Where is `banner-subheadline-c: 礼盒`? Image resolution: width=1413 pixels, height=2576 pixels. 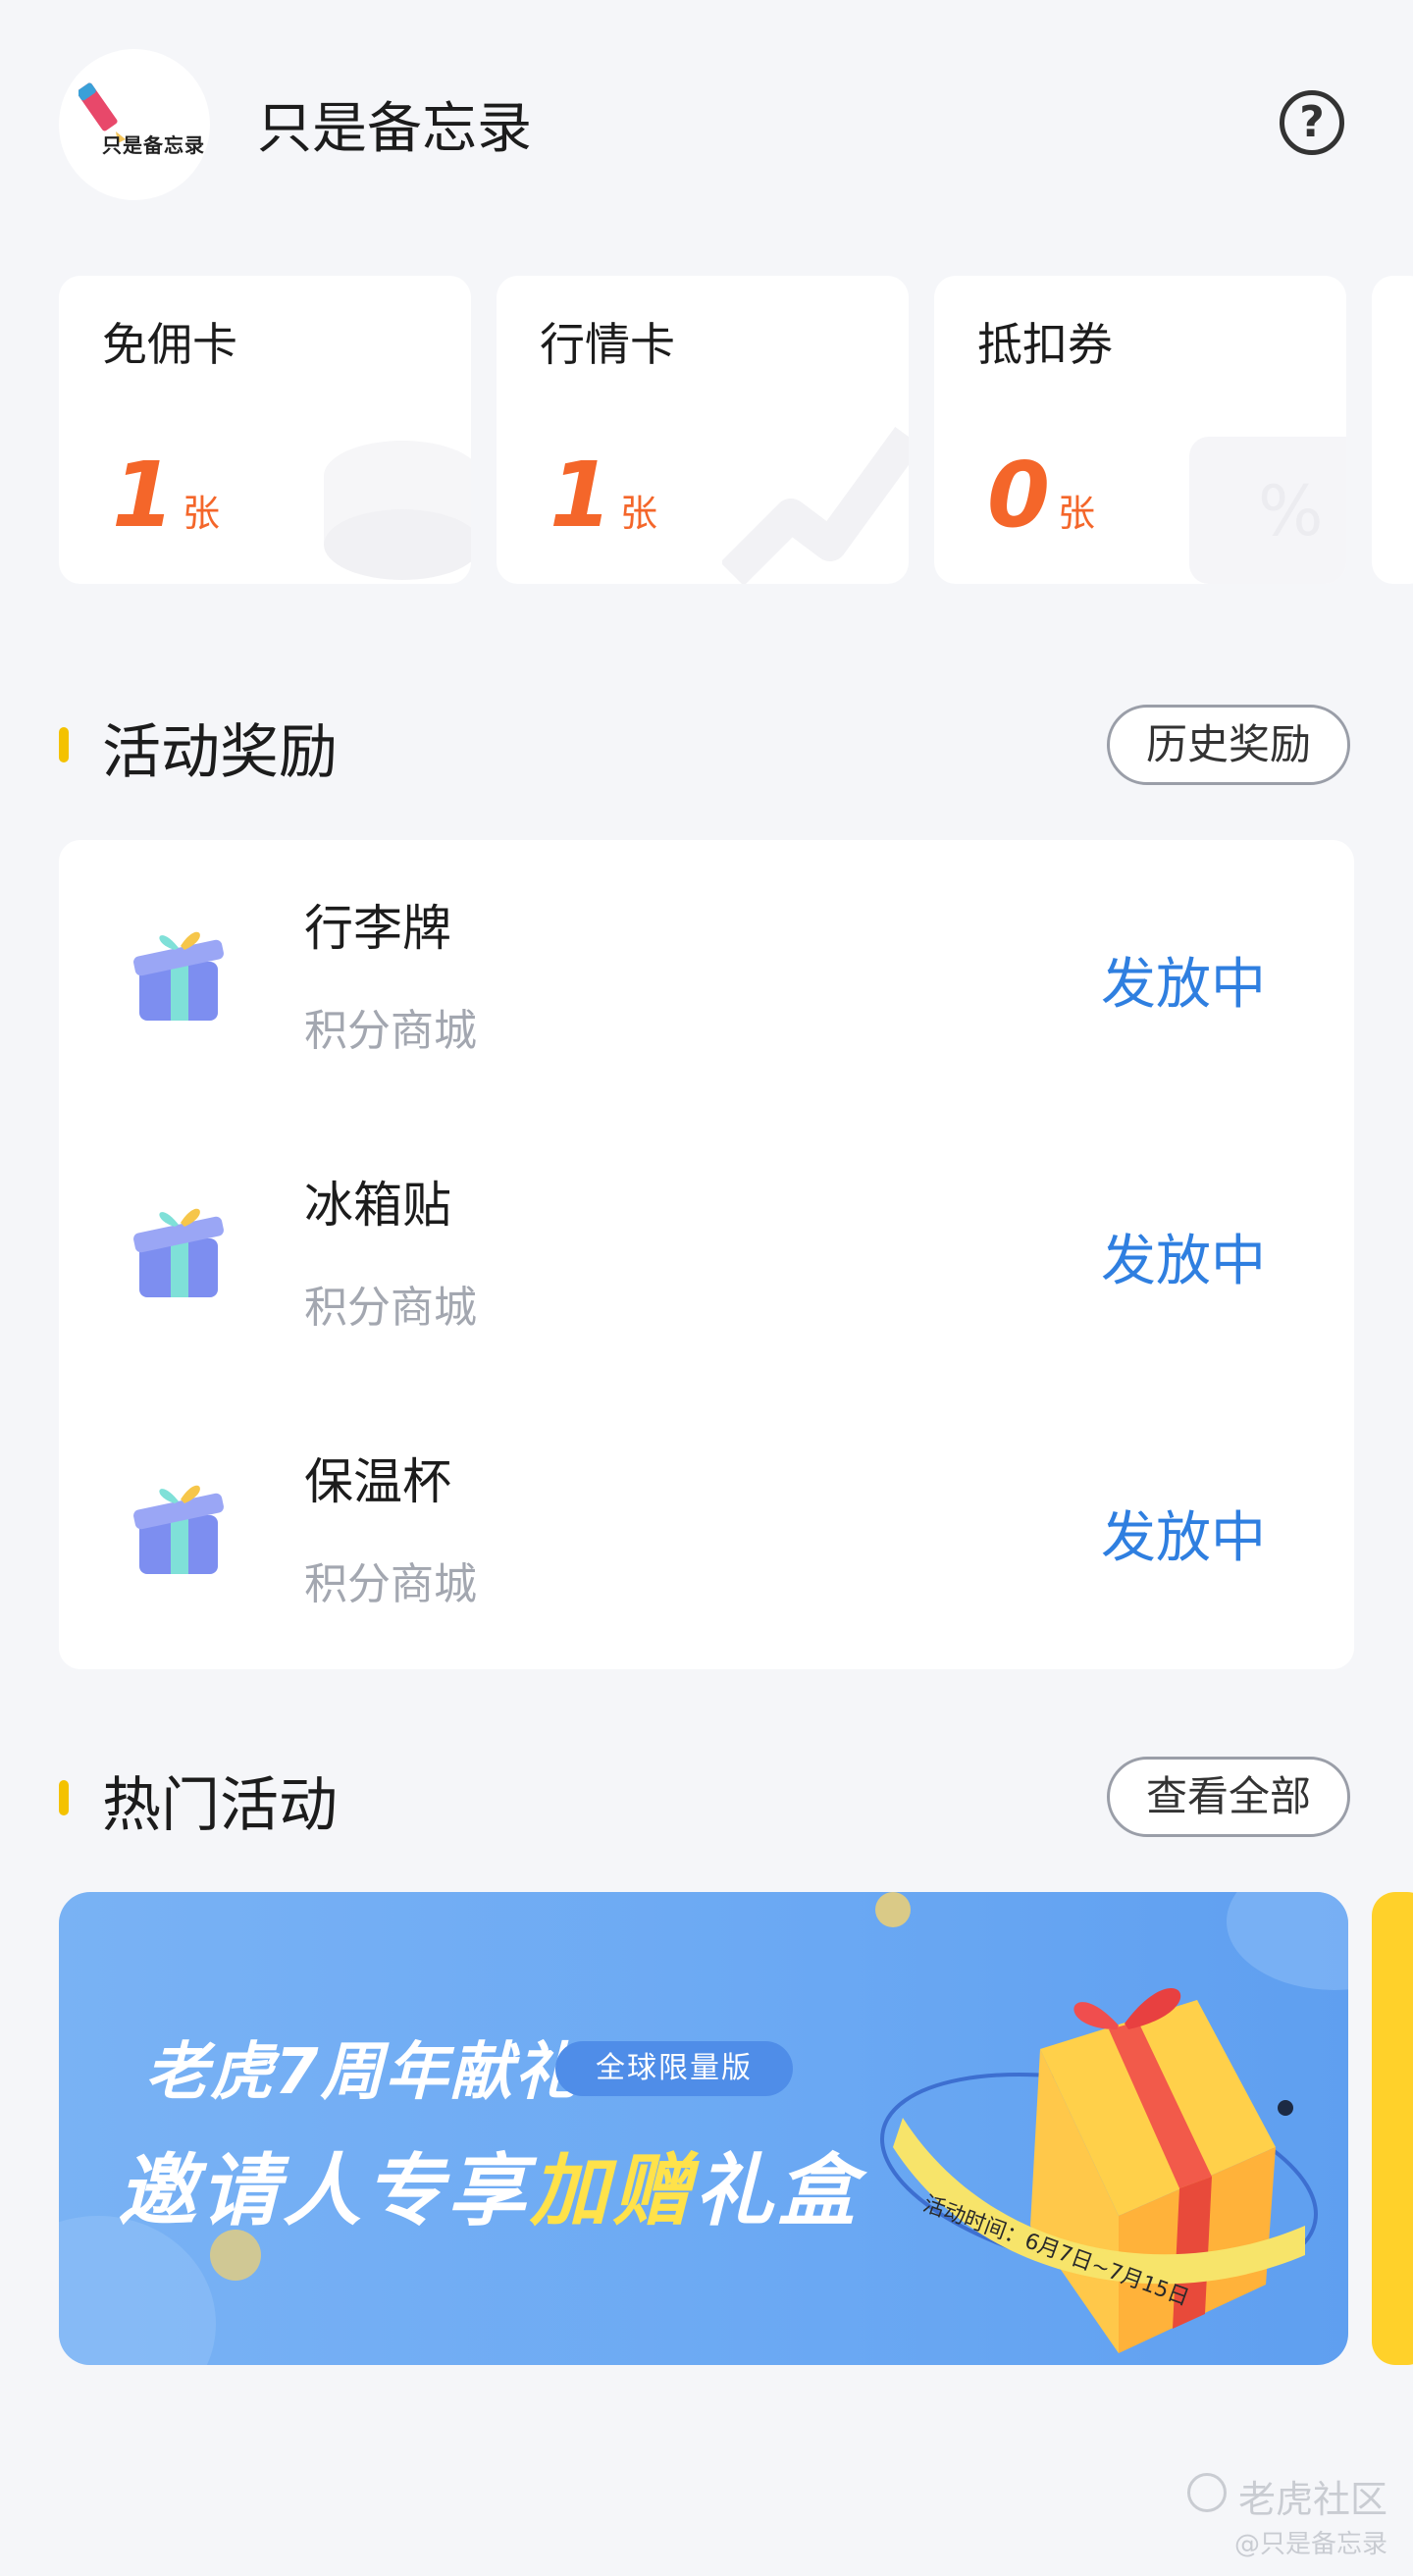
banner-subheadline-c: 礼盒 is located at coordinates (777, 2190).